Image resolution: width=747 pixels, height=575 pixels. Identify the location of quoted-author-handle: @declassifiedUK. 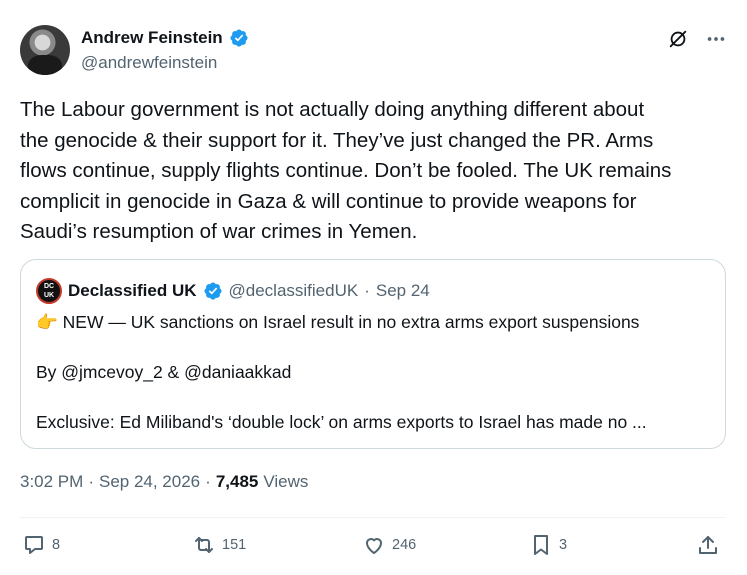
(294, 291).